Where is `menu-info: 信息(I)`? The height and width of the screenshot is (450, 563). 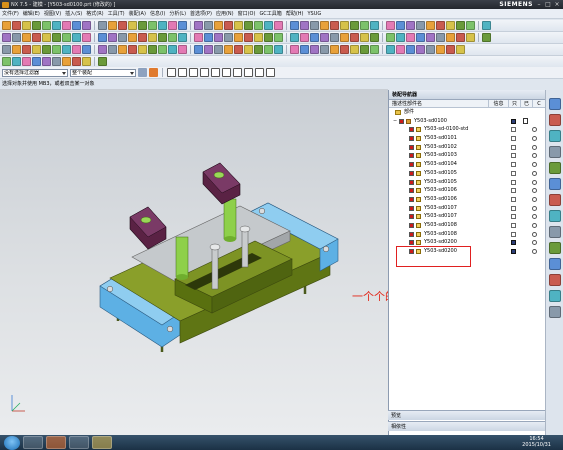
menu-info: 信息(I) is located at coordinates (157, 13).